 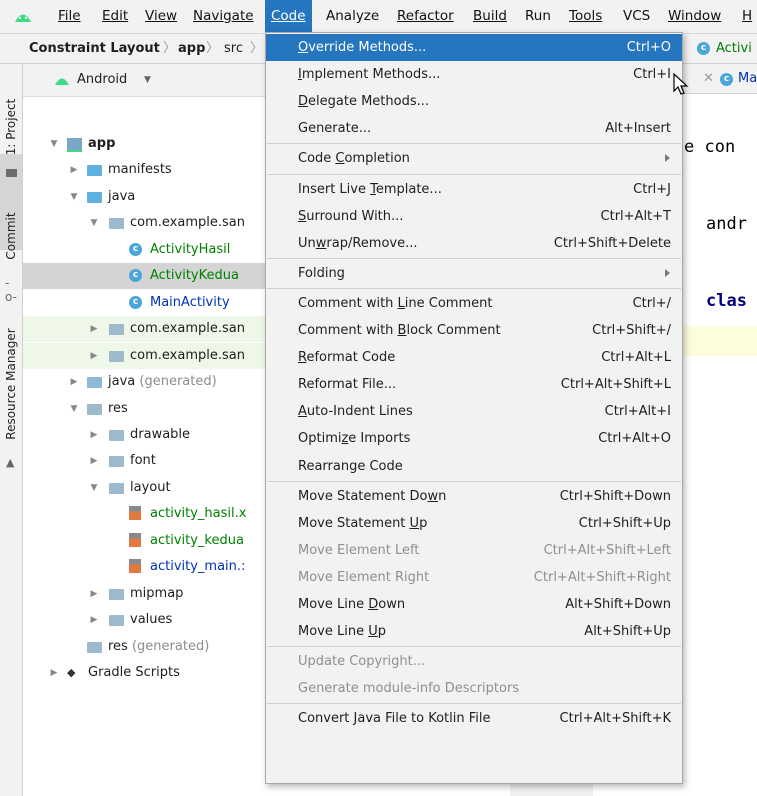 I want to click on menu-item-move-statement-up: Move Statement Up Ctrl+Shift+Up, so click(x=474, y=523).